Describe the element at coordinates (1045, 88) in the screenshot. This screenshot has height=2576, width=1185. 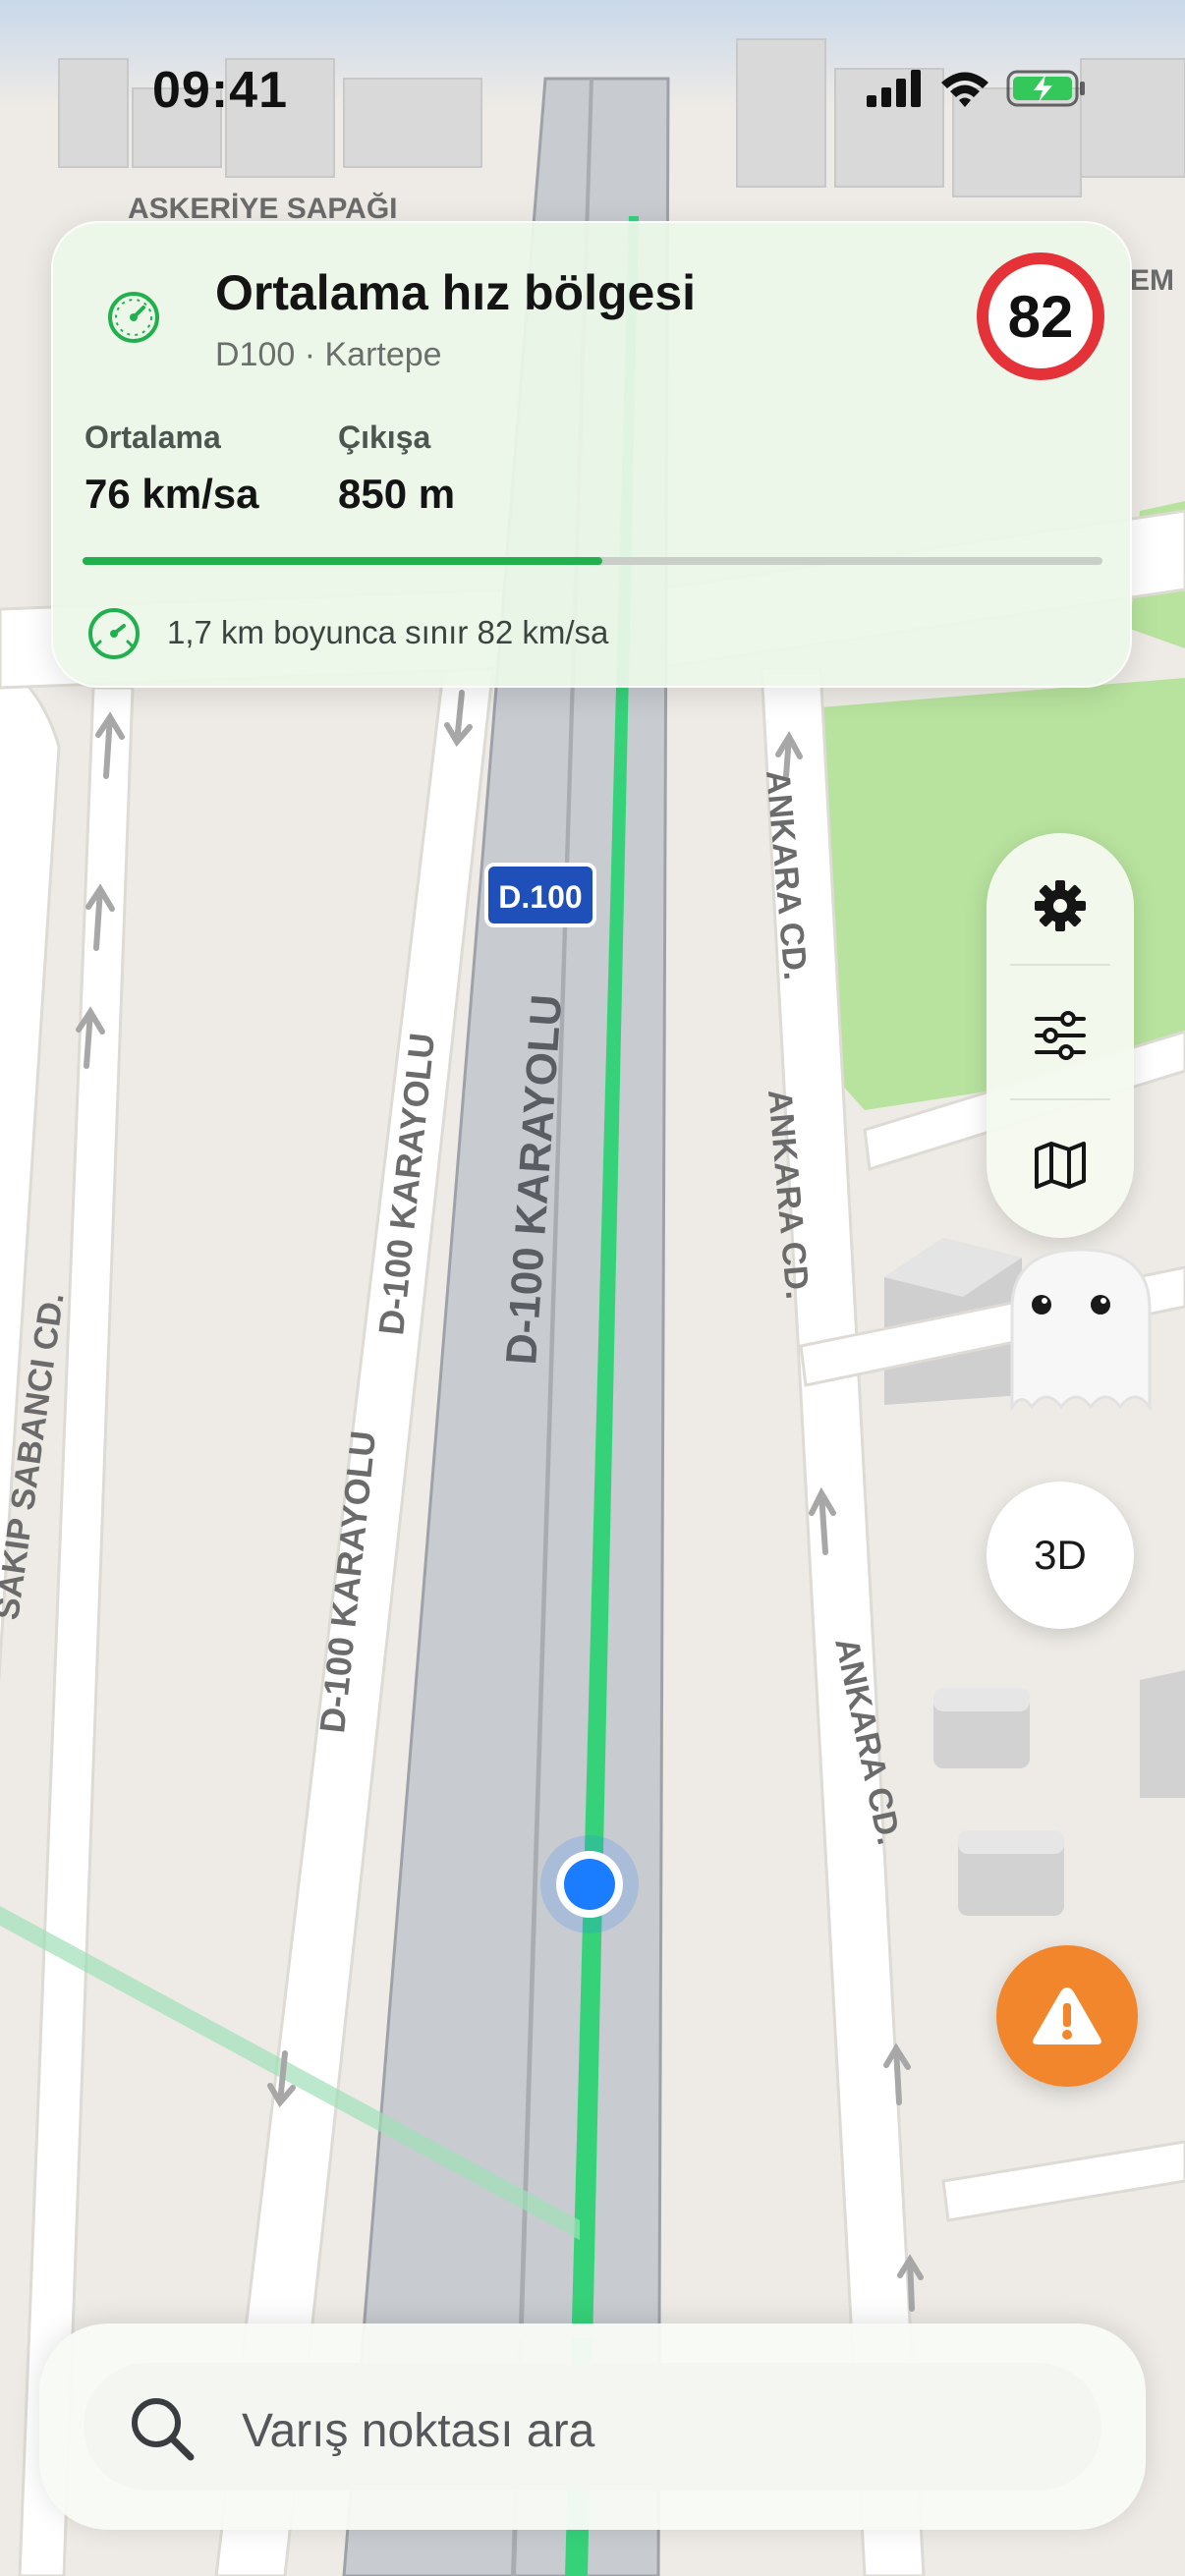
I see `battery-charging-icon` at that location.